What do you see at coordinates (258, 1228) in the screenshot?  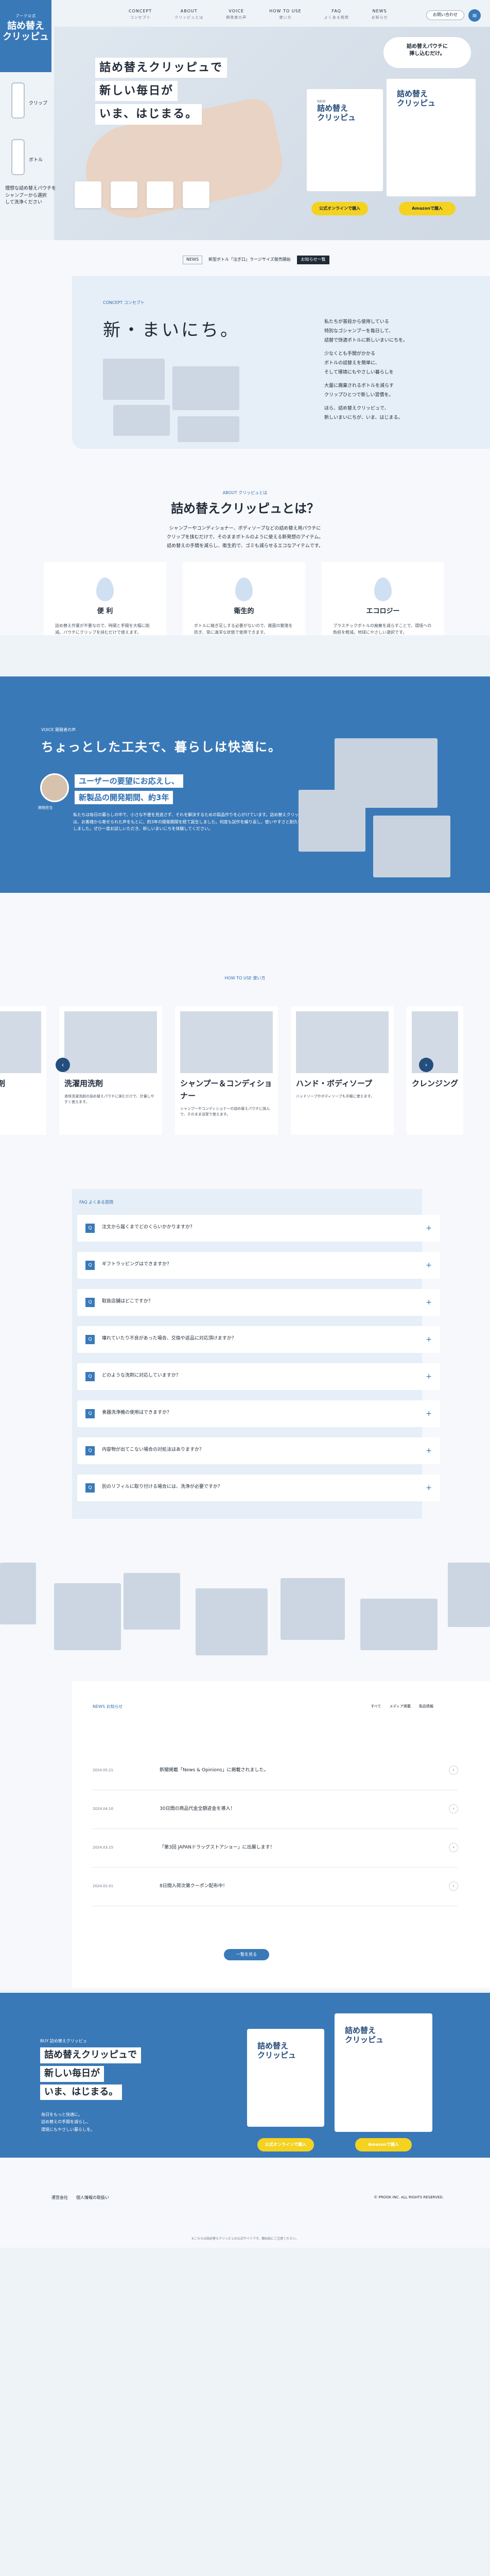 I see `faq-item: Q 注文から届くまでどのくらいかかりますか？ +` at bounding box center [258, 1228].